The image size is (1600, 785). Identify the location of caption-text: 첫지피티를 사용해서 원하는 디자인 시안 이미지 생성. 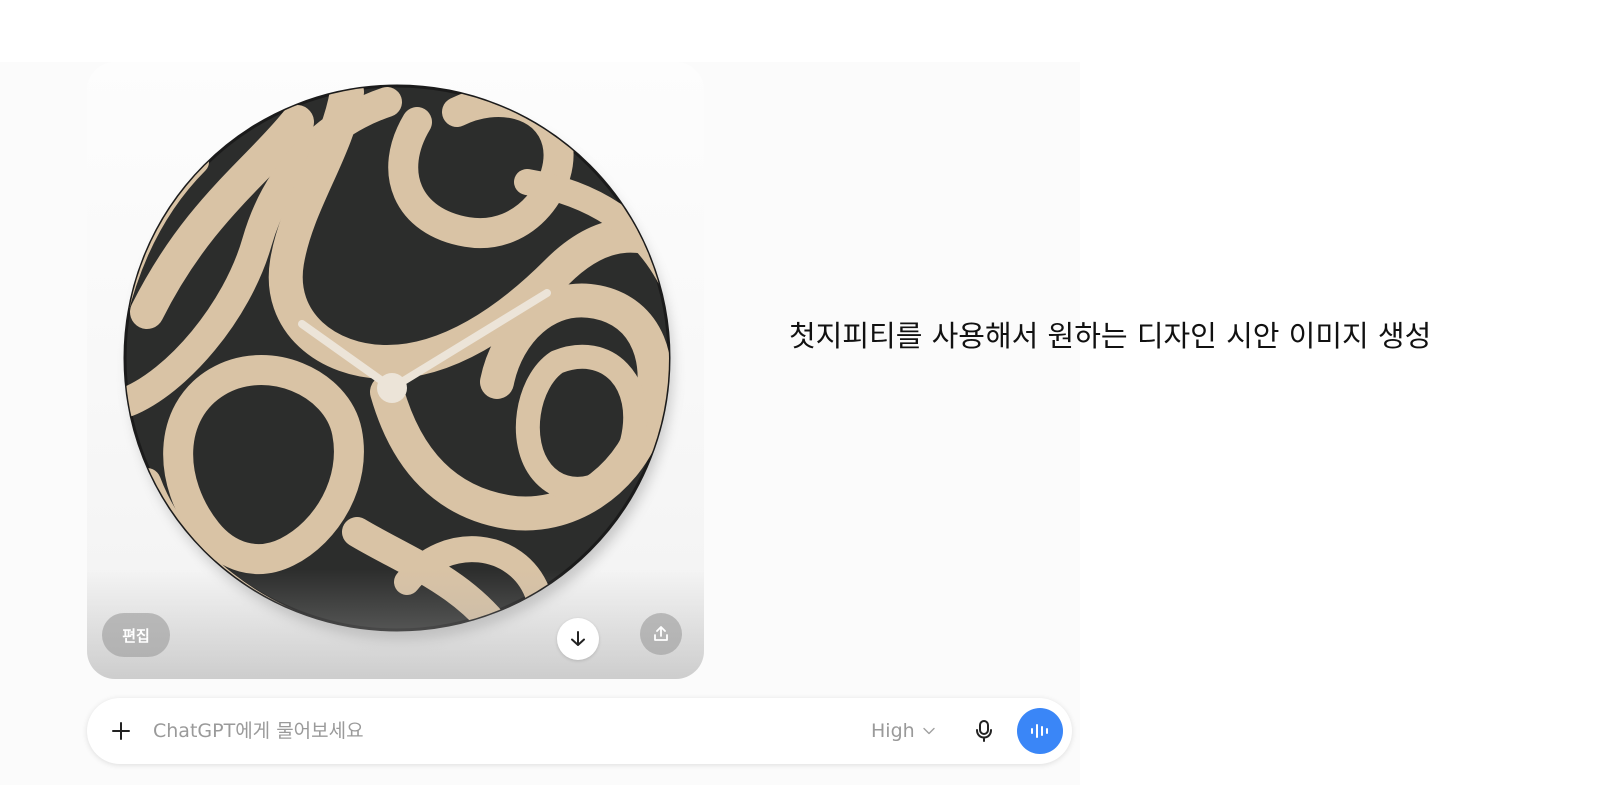
(1110, 336).